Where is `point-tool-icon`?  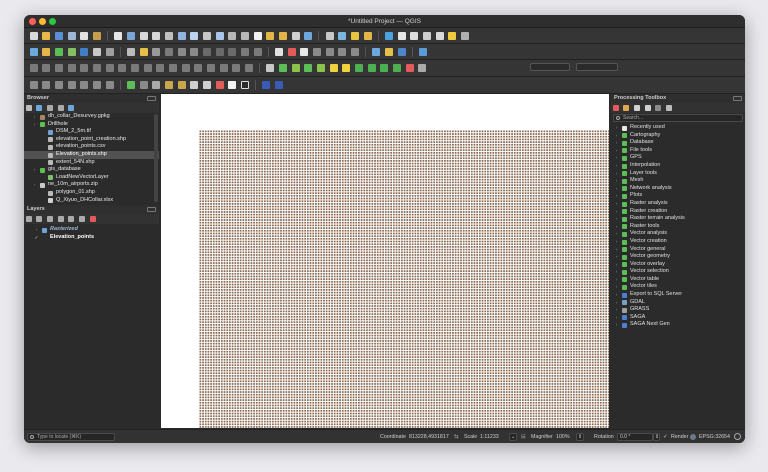 point-tool-icon is located at coordinates (371, 68).